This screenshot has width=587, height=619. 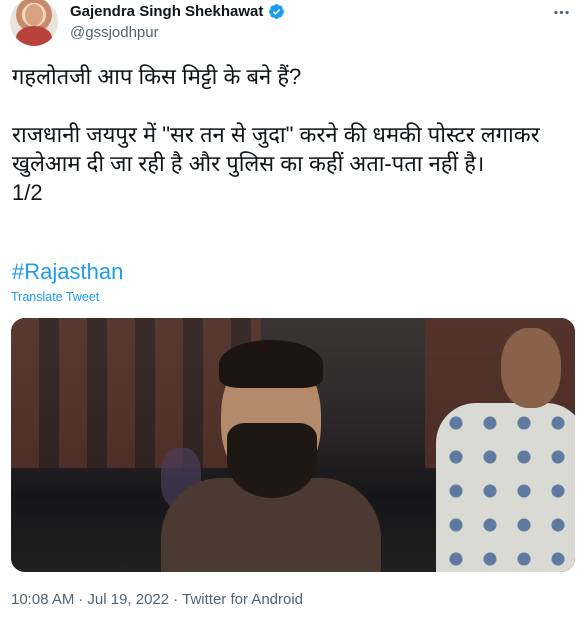 What do you see at coordinates (114, 32) in the screenshot?
I see `author-handle: @gssjodhpur` at bounding box center [114, 32].